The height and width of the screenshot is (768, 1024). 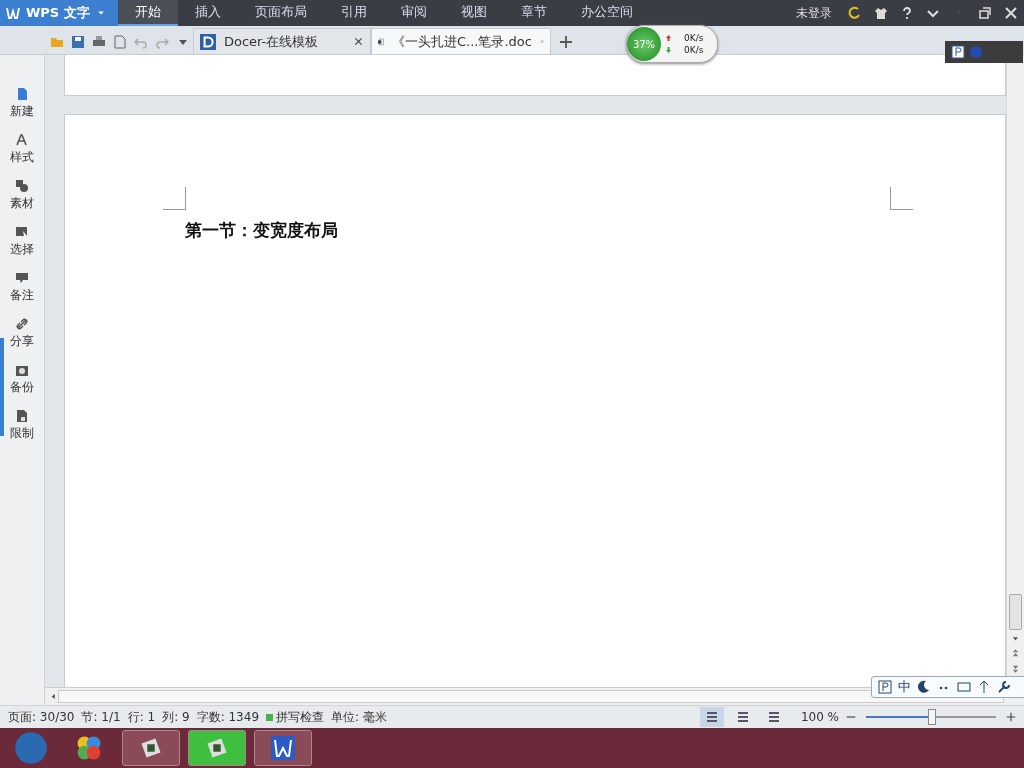 I want to click on print-preview-icon, so click(x=119, y=42).